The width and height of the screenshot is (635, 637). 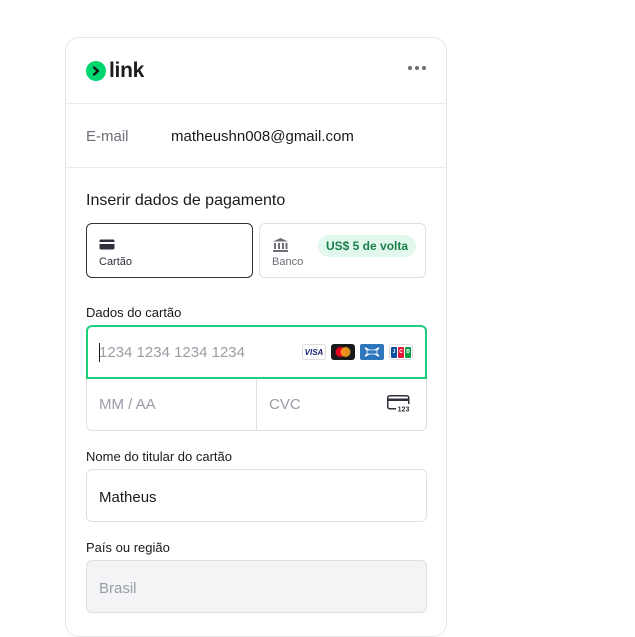 I want to click on cardholder-name-input: Matheus, so click(x=256, y=495).